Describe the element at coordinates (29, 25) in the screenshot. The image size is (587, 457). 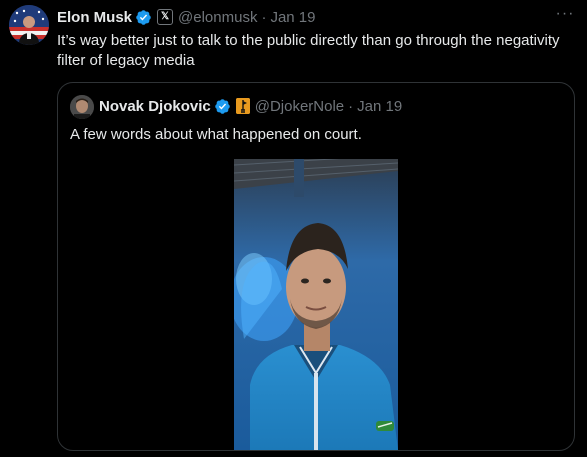
I see `author-avatar` at that location.